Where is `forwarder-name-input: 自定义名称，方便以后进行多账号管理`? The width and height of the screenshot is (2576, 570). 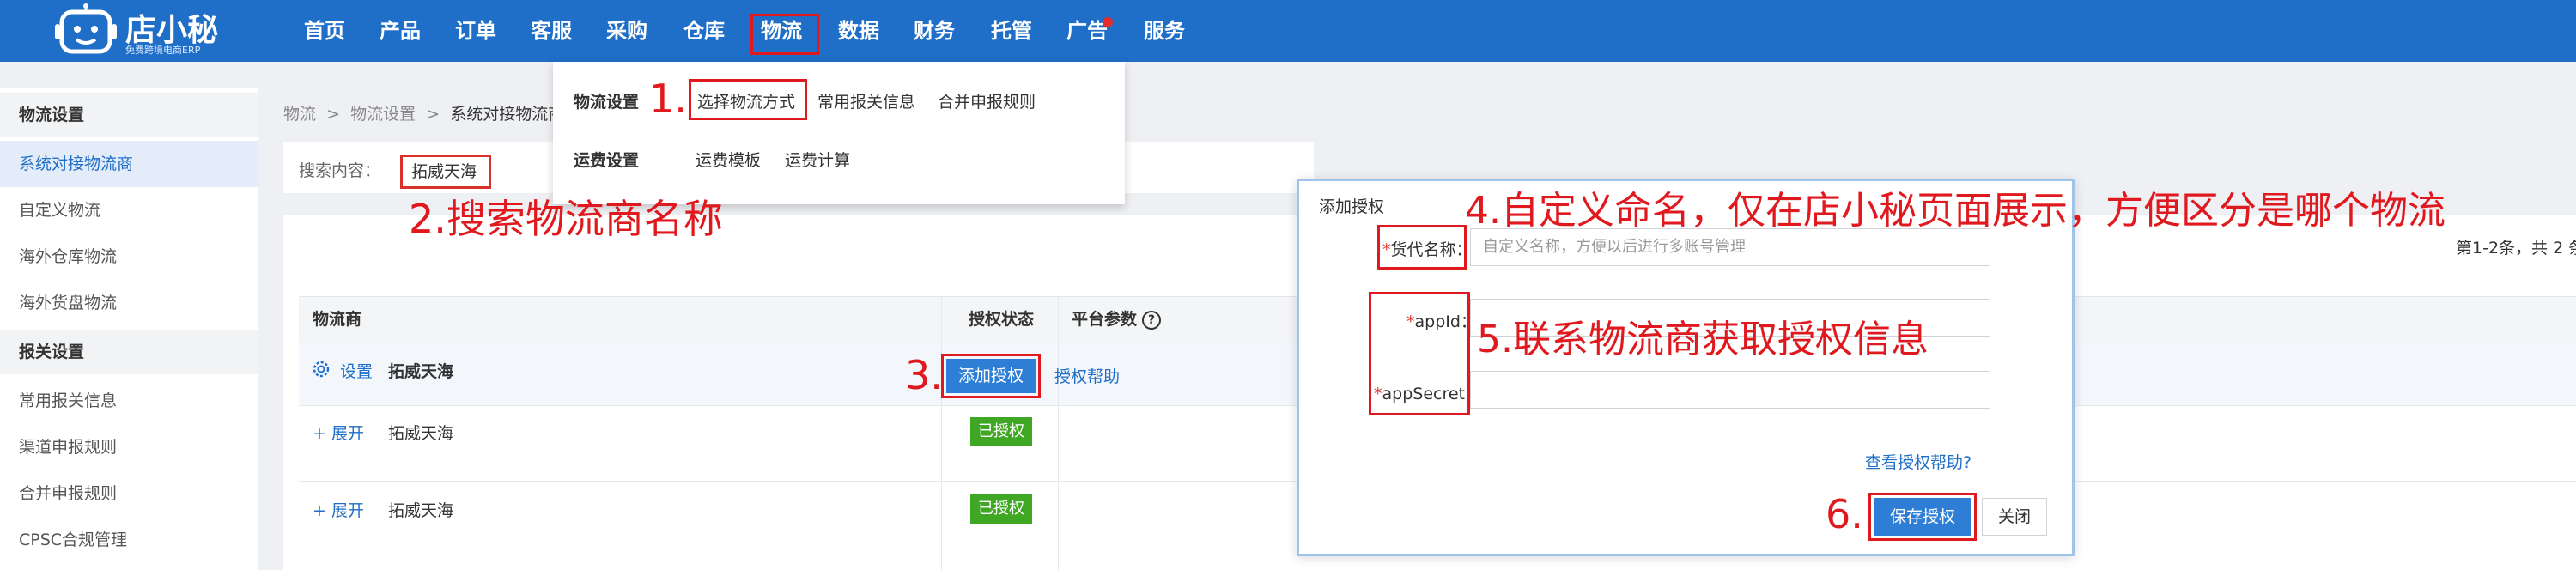
forwarder-name-input: 自定义名称，方便以后进行多账号管理 is located at coordinates (1730, 247).